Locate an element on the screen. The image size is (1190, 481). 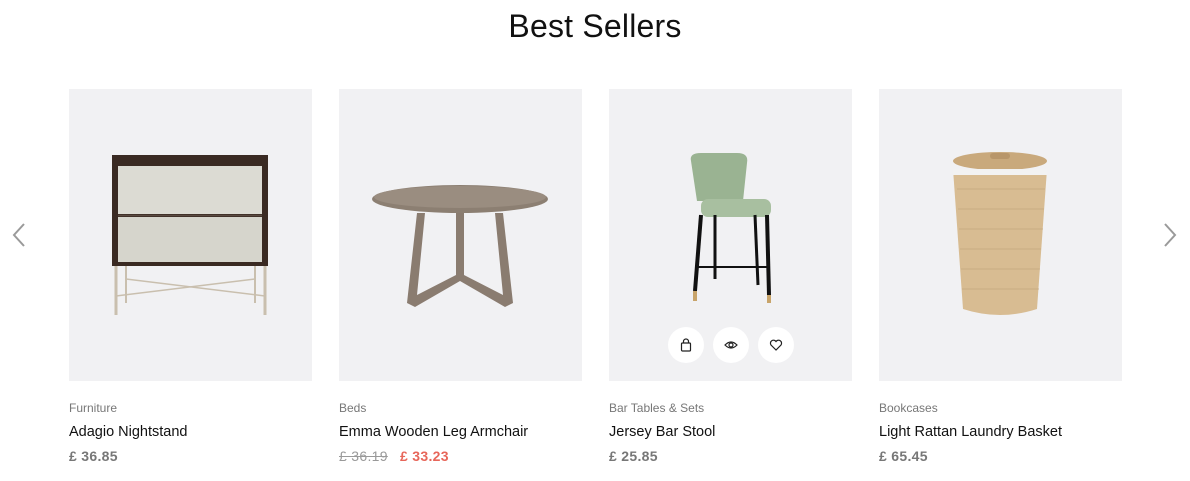
carousel-next-button is located at coordinates (1170, 235).